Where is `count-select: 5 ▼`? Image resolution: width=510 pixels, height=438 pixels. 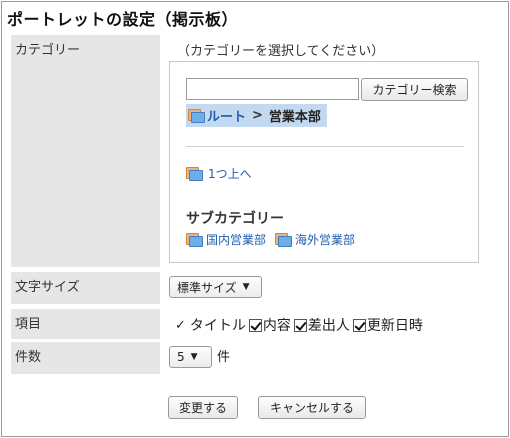 count-select: 5 ▼ is located at coordinates (190, 357).